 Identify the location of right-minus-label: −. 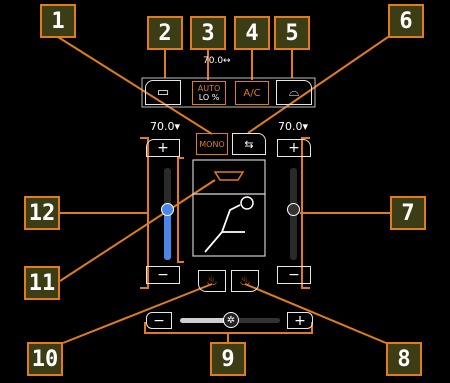
(294, 275).